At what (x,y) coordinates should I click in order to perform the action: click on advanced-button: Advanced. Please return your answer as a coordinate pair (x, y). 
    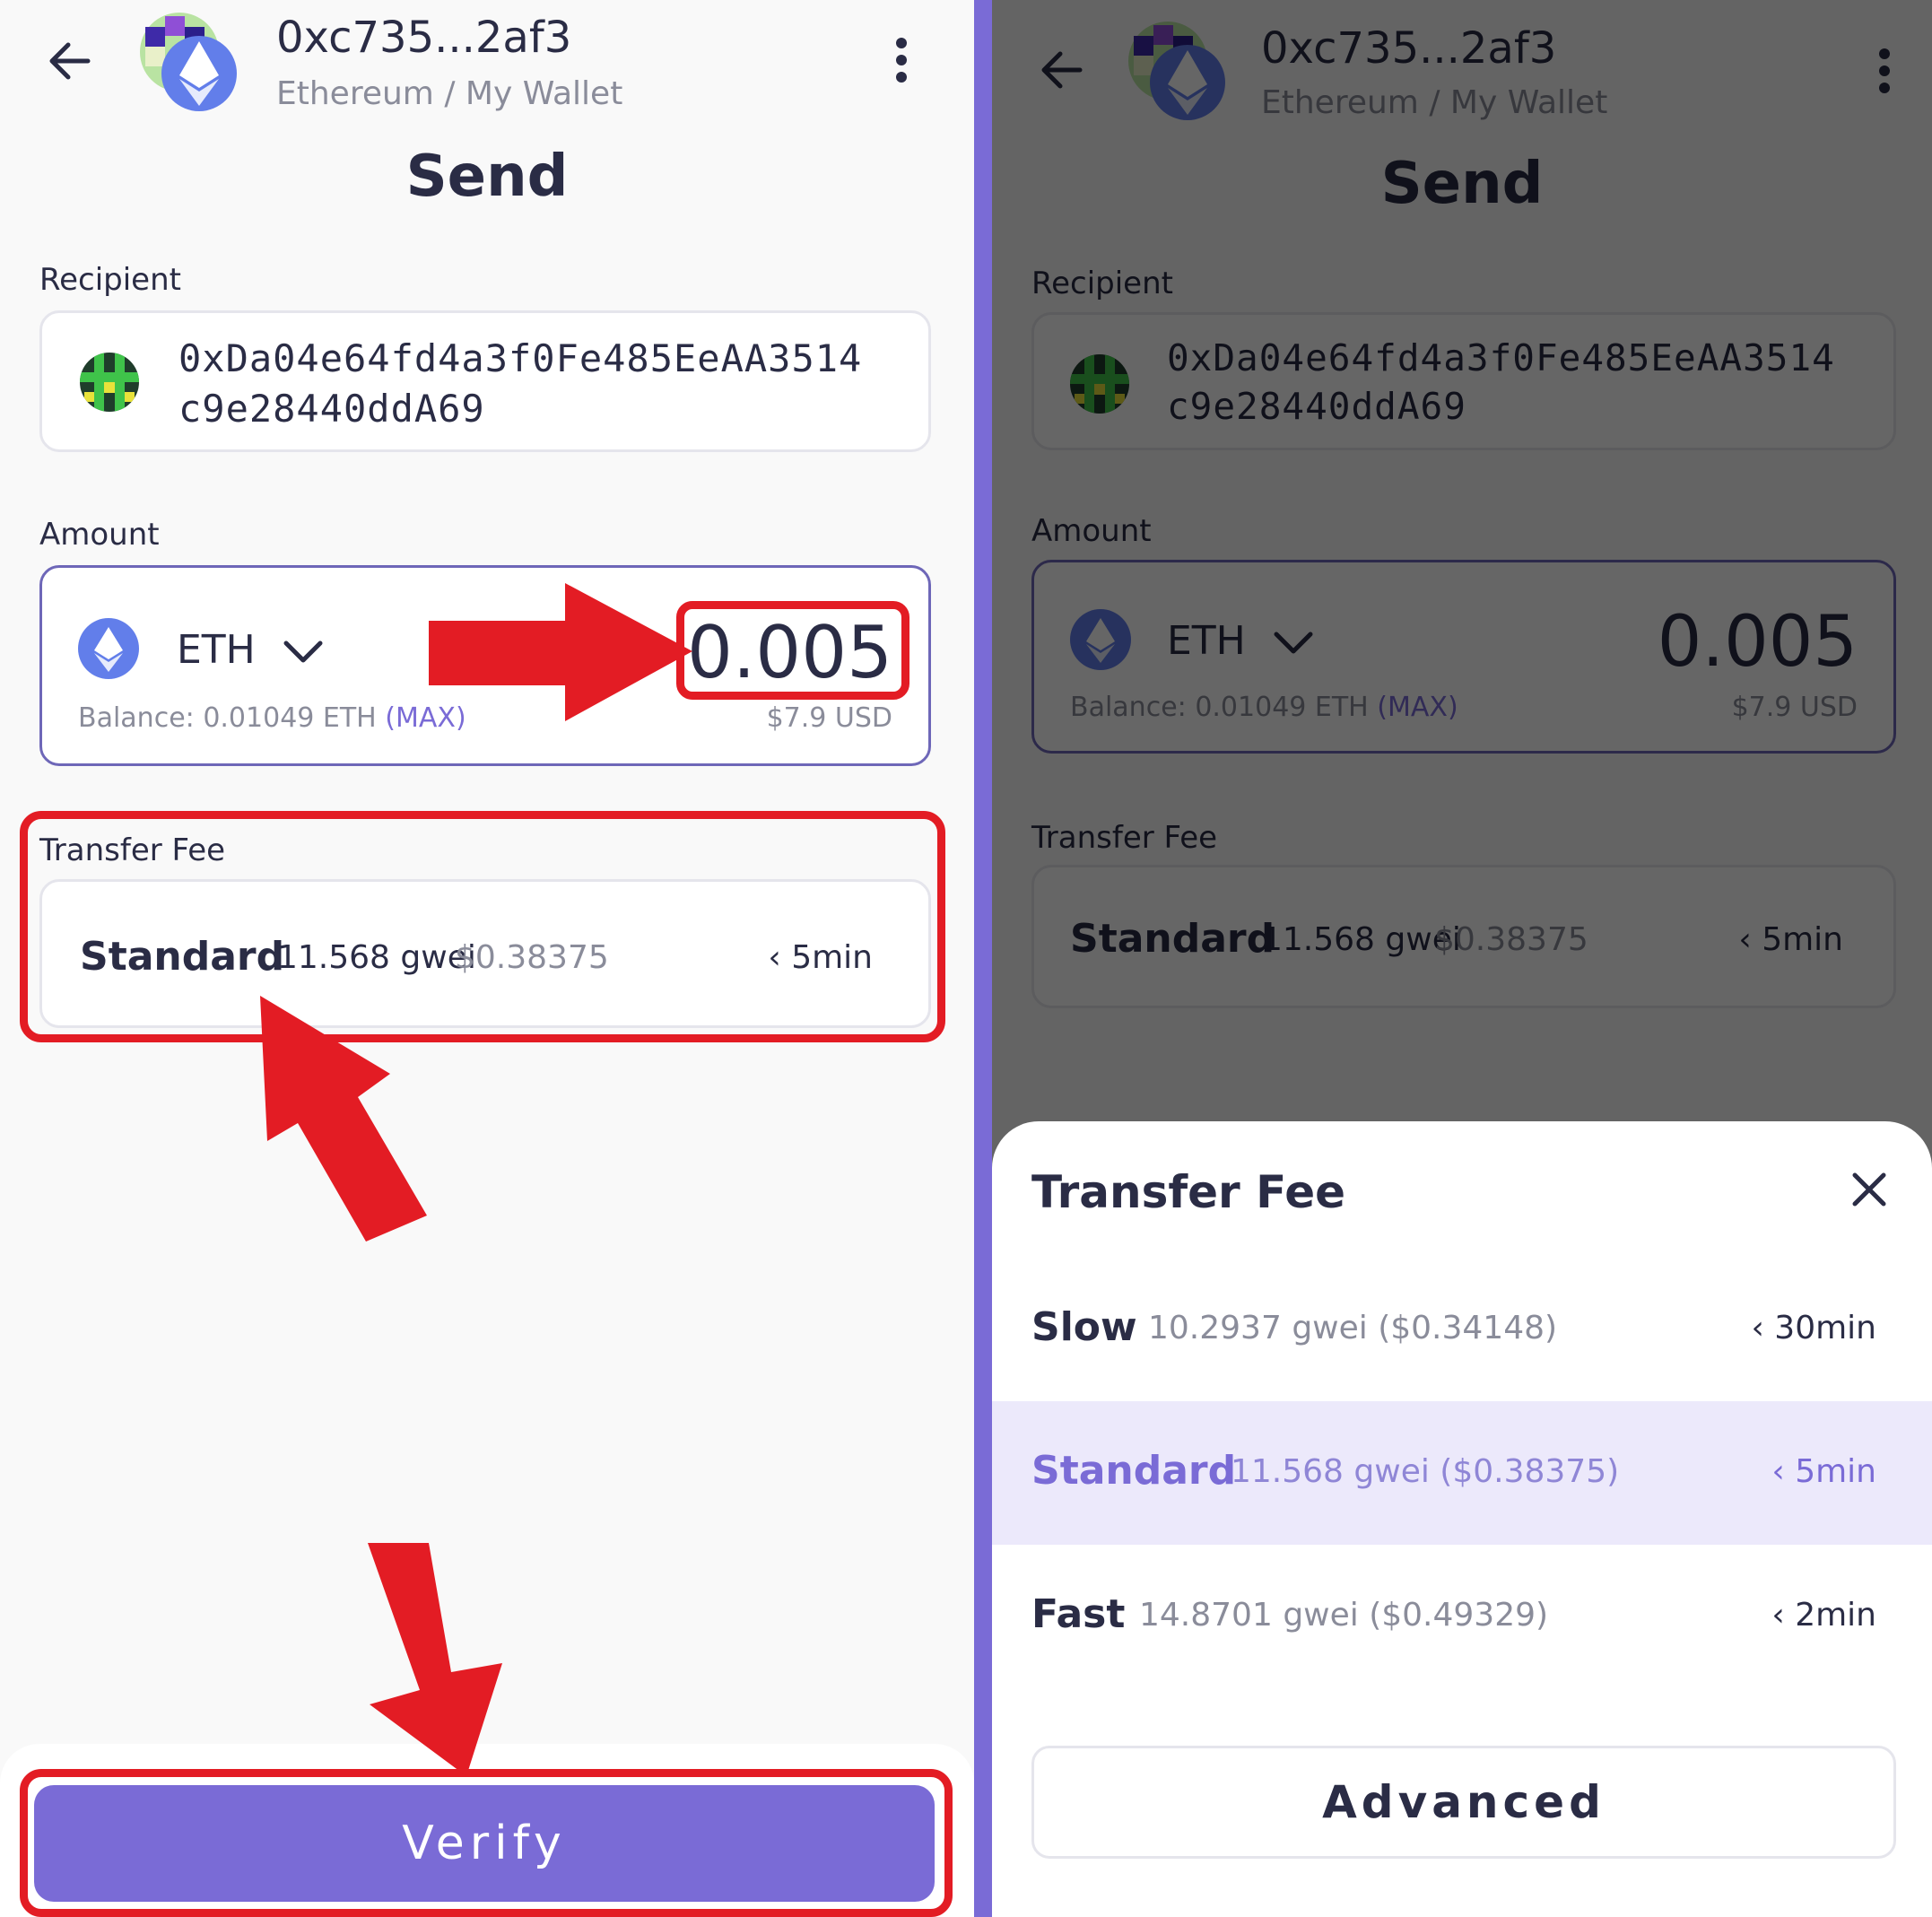
    Looking at the image, I should click on (1463, 1802).